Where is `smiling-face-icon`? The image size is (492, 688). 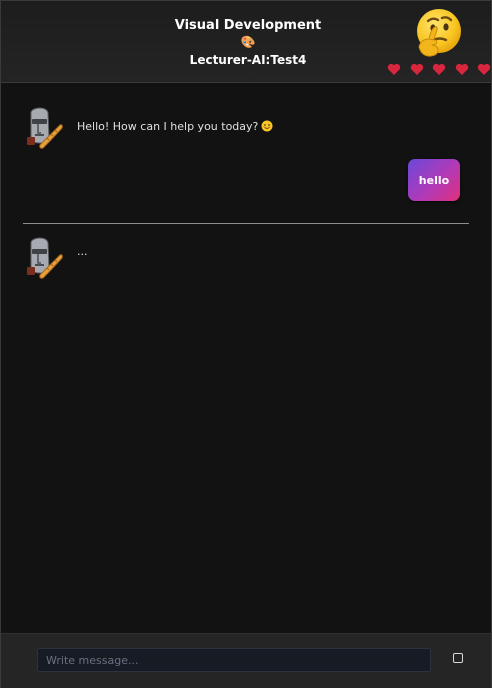 smiling-face-icon is located at coordinates (267, 126).